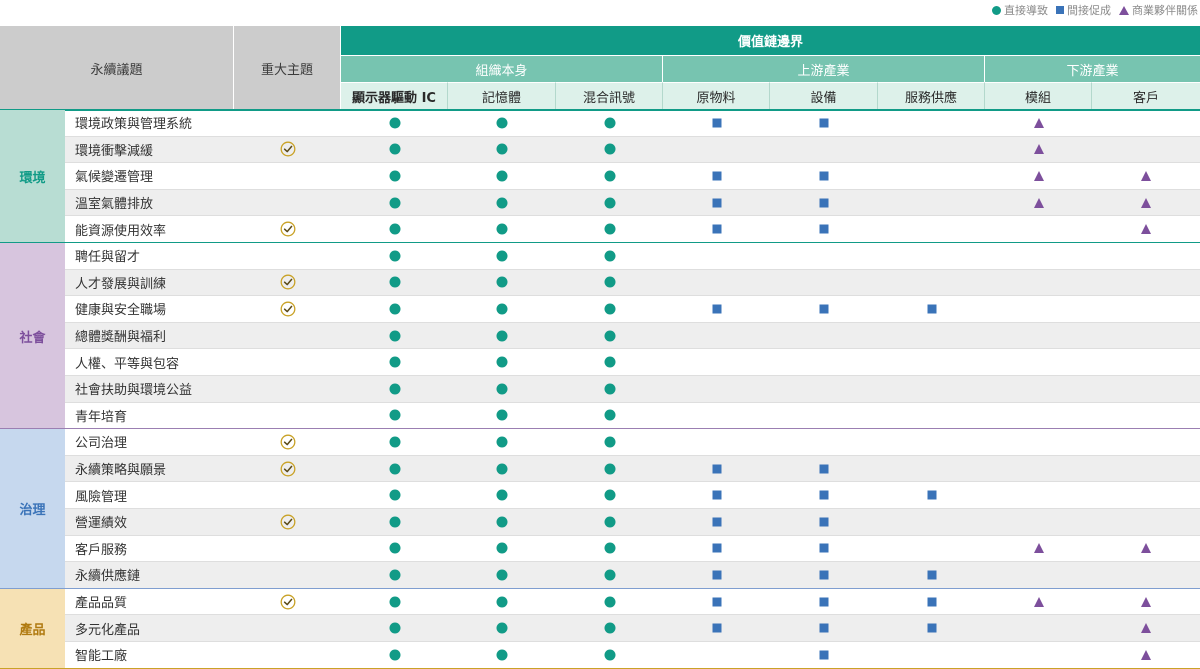  Describe the element at coordinates (770, 40) in the screenshot. I see `header-value-chain: 價值鏈邊界` at that location.